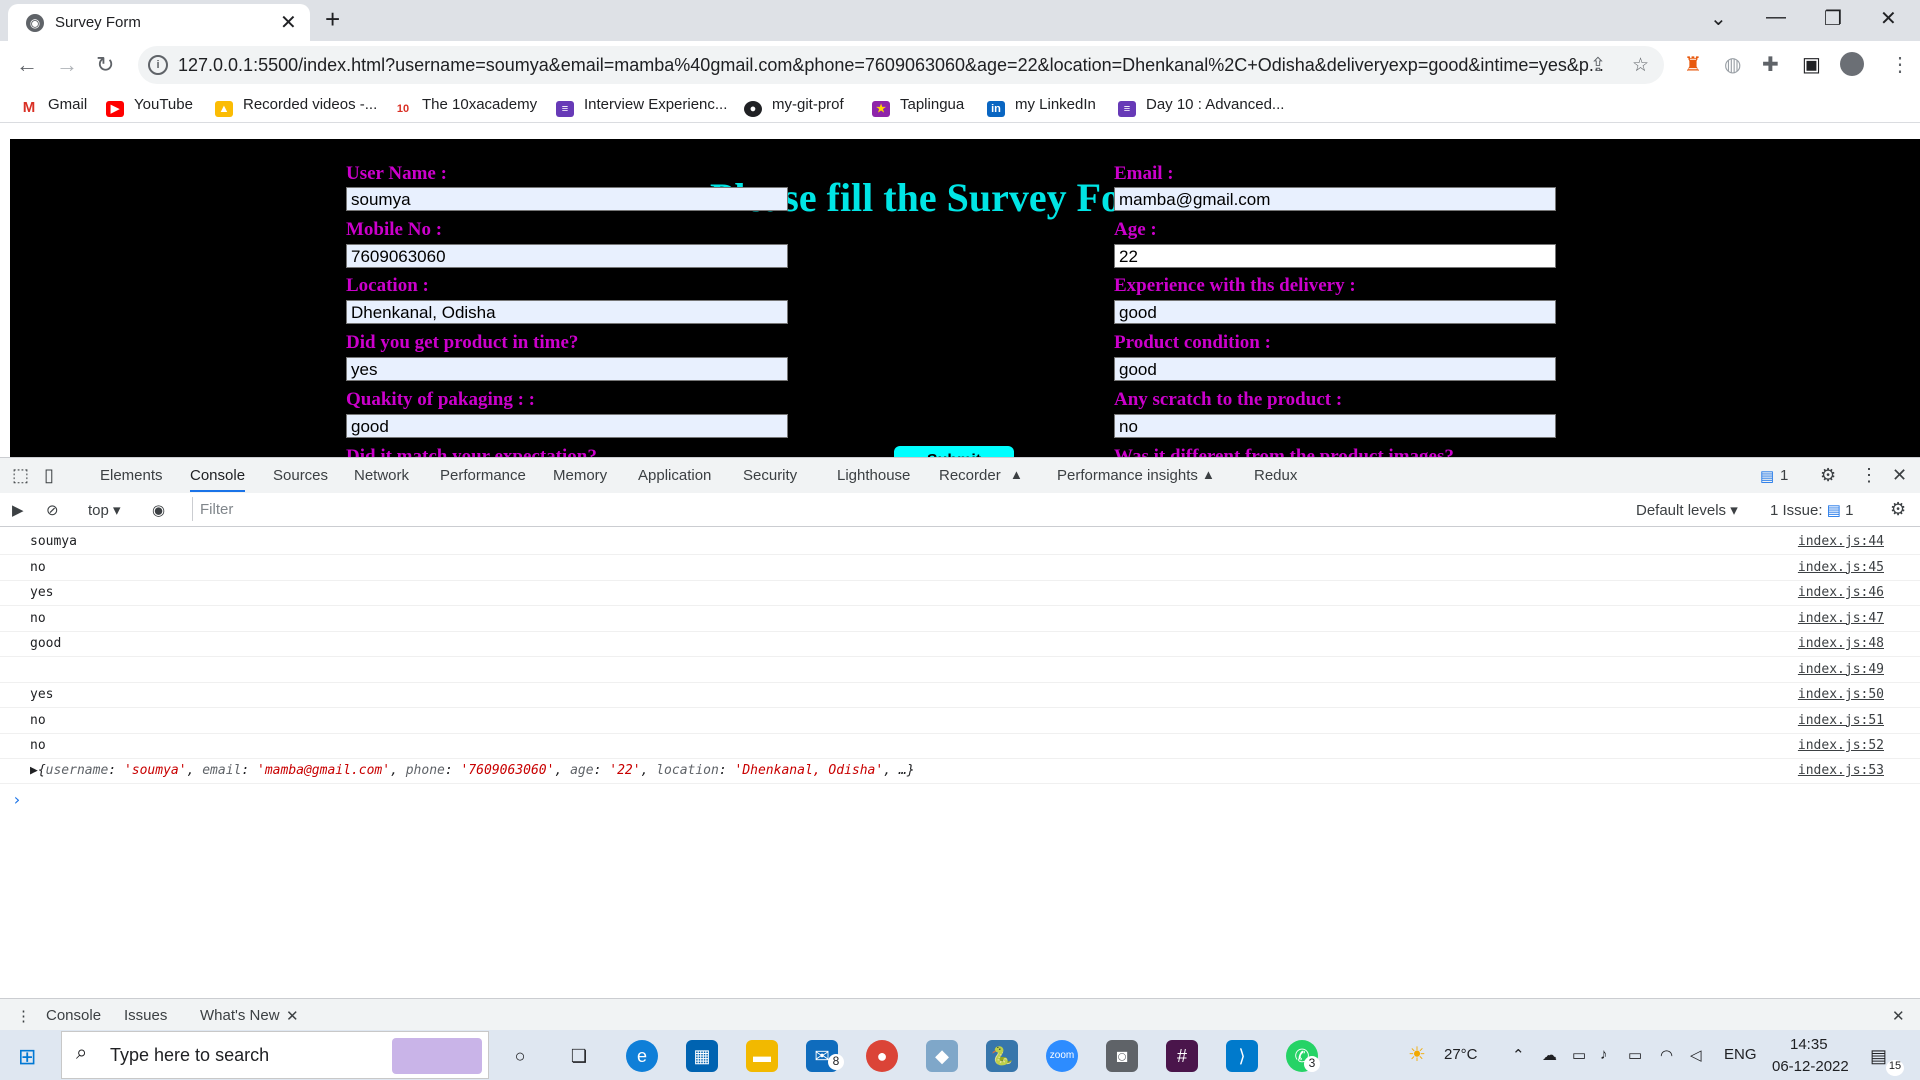 The height and width of the screenshot is (1080, 1920). What do you see at coordinates (1518, 1055) in the screenshot?
I see `tray-expand-icon: ⌃` at bounding box center [1518, 1055].